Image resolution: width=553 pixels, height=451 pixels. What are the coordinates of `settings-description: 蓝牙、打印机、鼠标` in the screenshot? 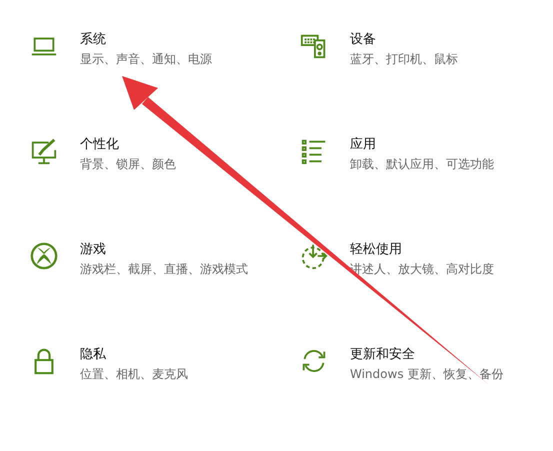 It's located at (404, 59).